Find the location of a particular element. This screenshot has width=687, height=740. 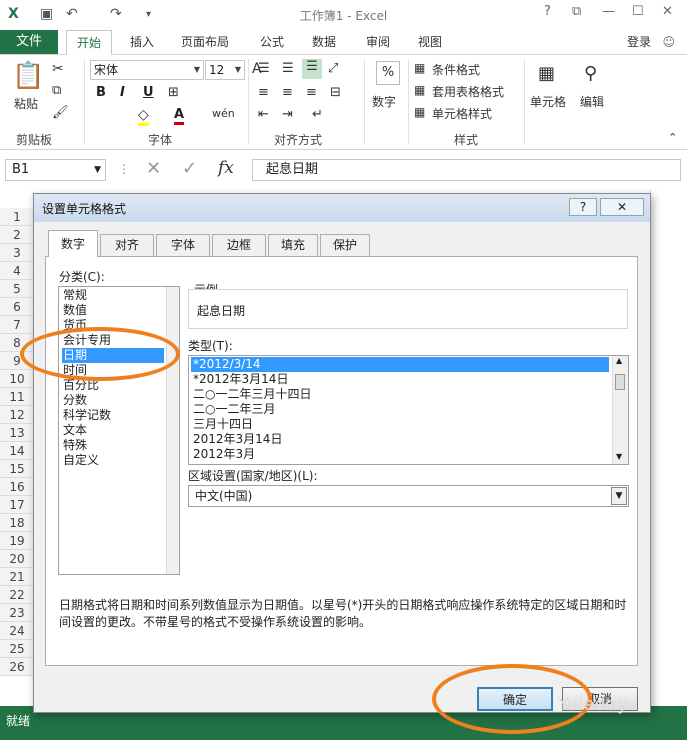

row-header: 3 is located at coordinates (17, 253).